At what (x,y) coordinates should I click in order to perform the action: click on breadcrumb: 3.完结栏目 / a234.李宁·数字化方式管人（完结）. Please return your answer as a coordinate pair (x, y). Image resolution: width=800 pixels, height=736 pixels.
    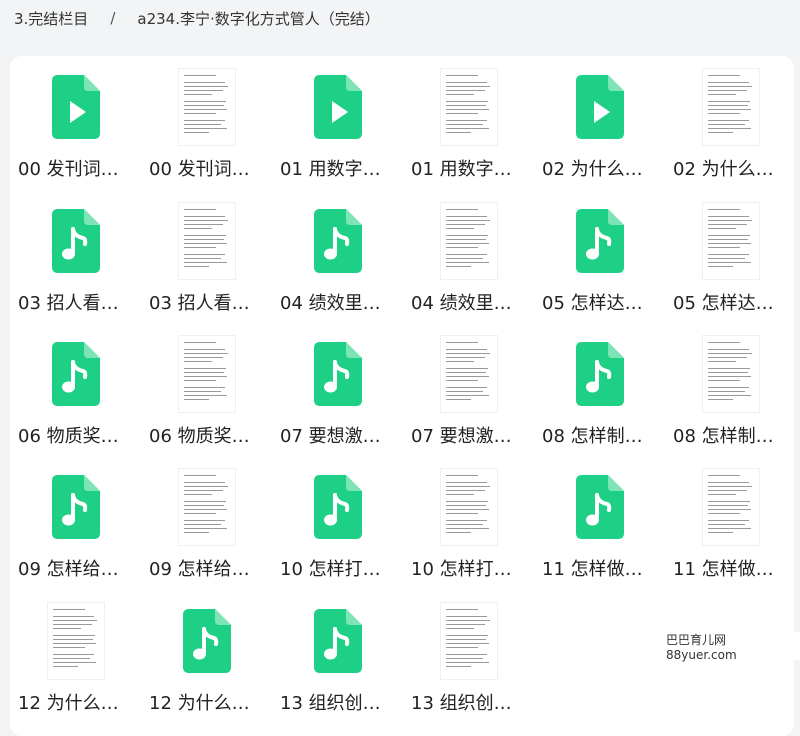
    Looking at the image, I should click on (197, 18).